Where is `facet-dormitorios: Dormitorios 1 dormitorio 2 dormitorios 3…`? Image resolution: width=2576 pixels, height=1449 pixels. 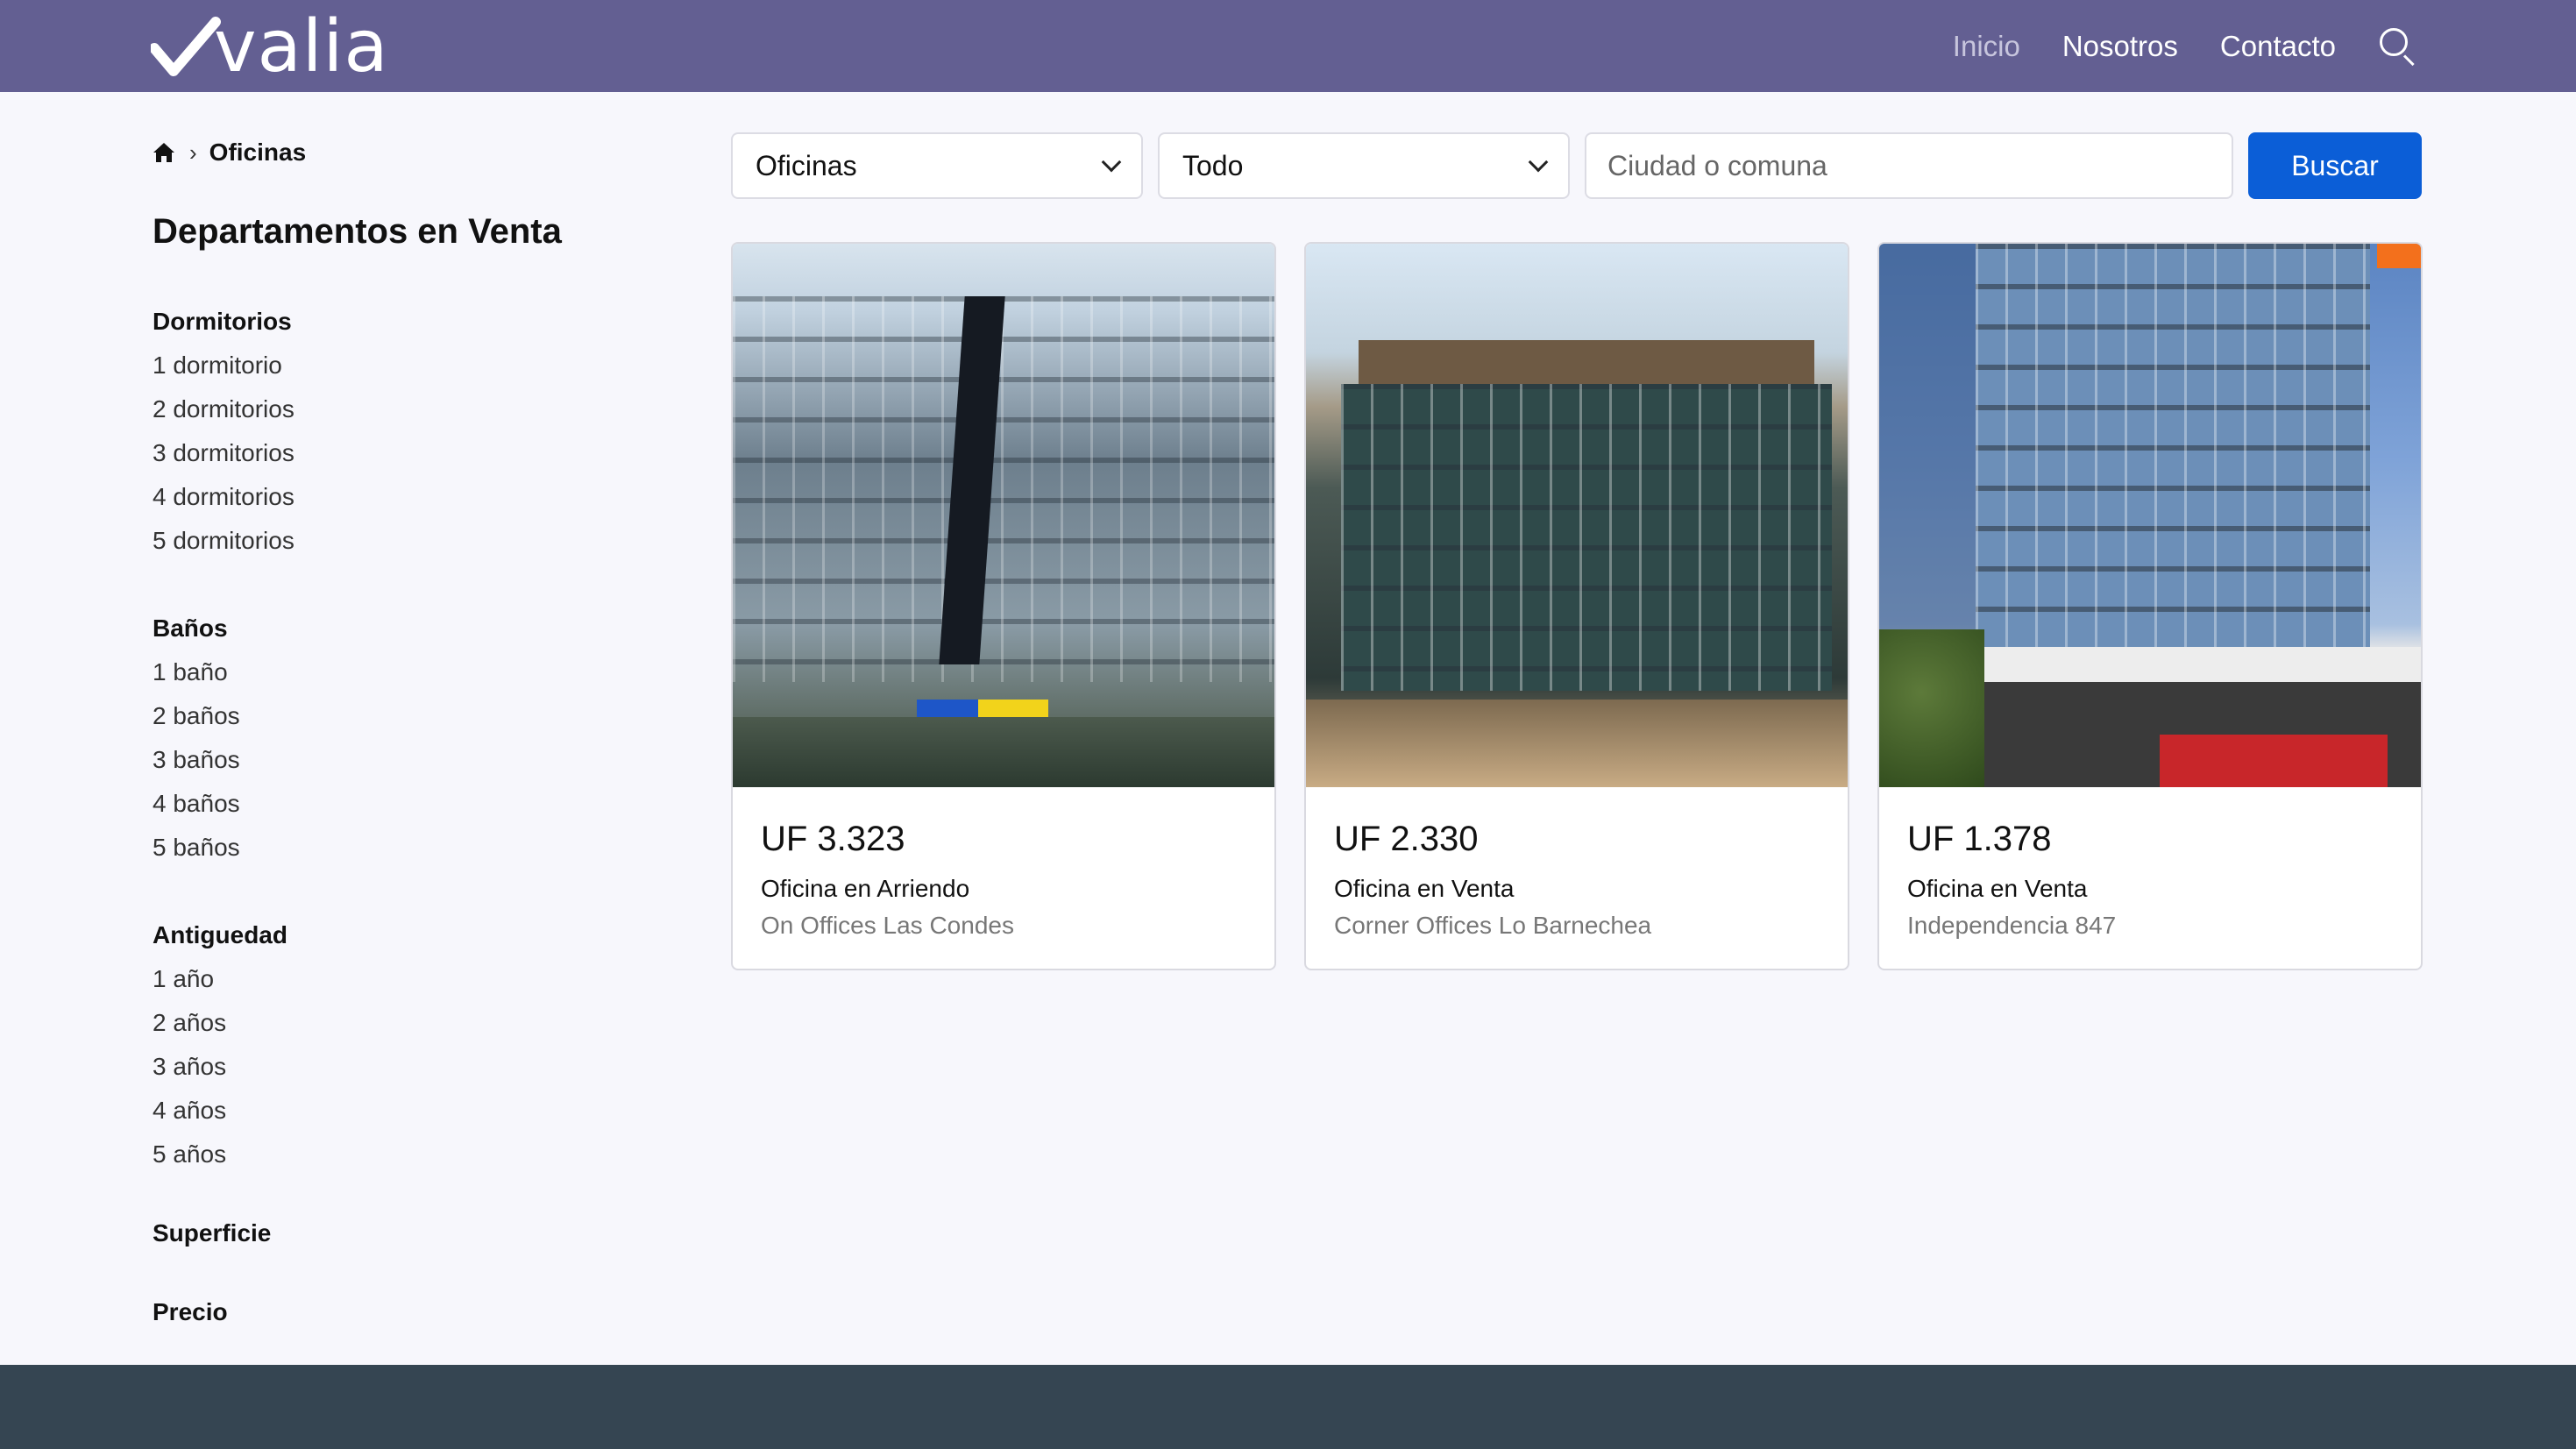
facet-dormitorios: Dormitorios 1 dormitorio 2 dormitorios 3… is located at coordinates (415, 431).